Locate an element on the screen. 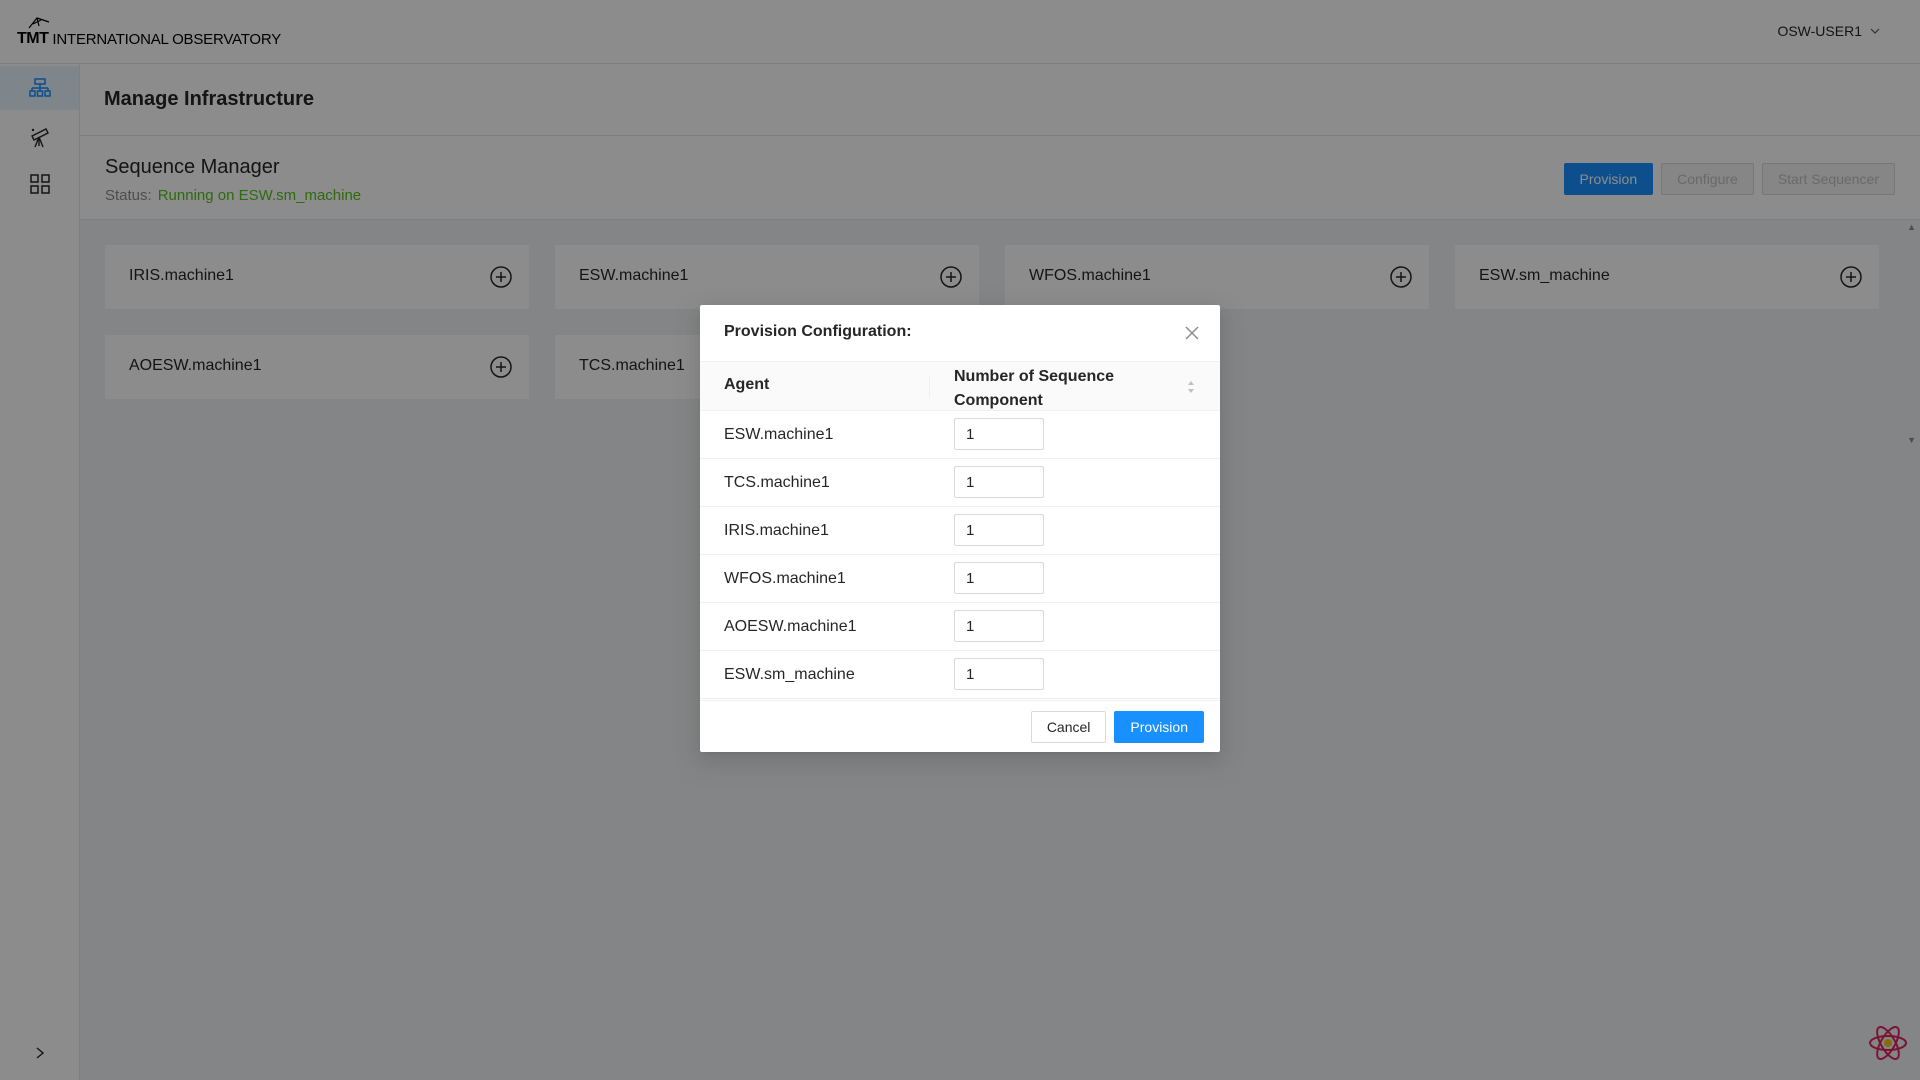  agent-name: TCS.machine1 is located at coordinates (777, 482).